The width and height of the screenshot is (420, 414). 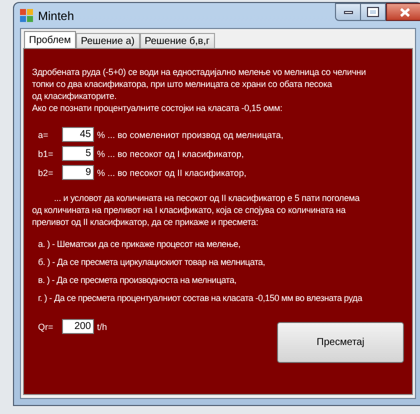 What do you see at coordinates (56, 16) in the screenshot?
I see `window-title: Minteh` at bounding box center [56, 16].